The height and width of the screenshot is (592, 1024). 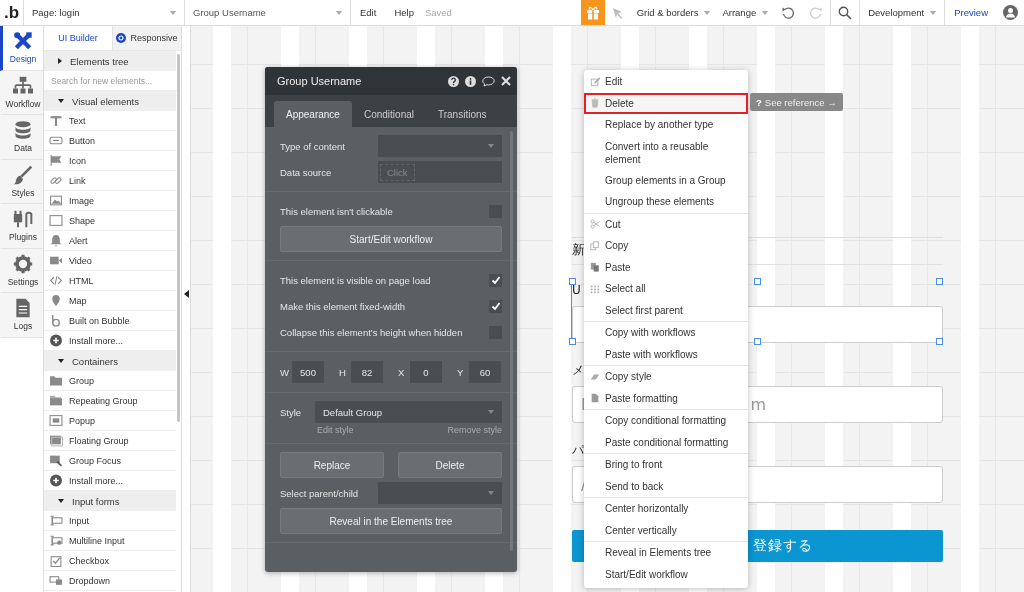 I want to click on menu-item: Help, so click(x=404, y=12).